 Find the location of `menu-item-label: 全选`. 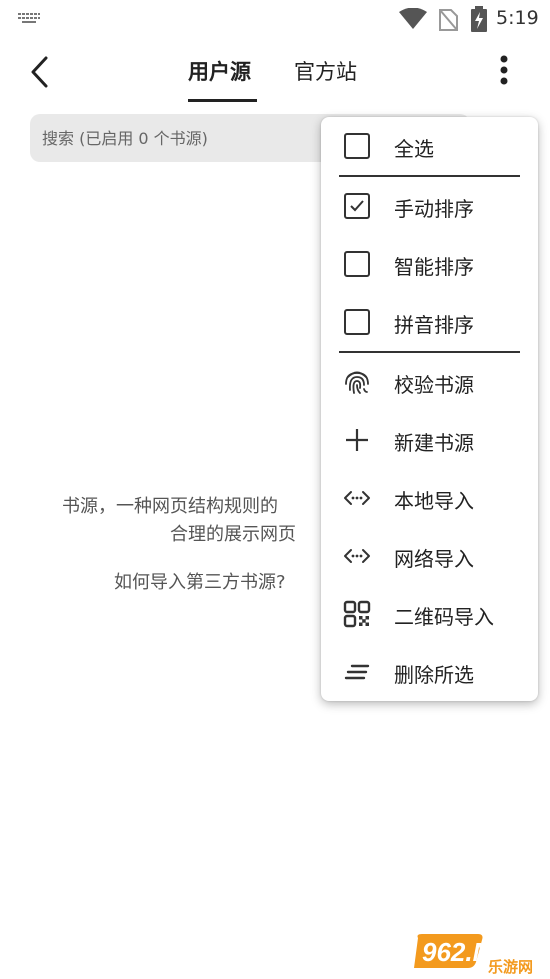

menu-item-label: 全选 is located at coordinates (414, 149).